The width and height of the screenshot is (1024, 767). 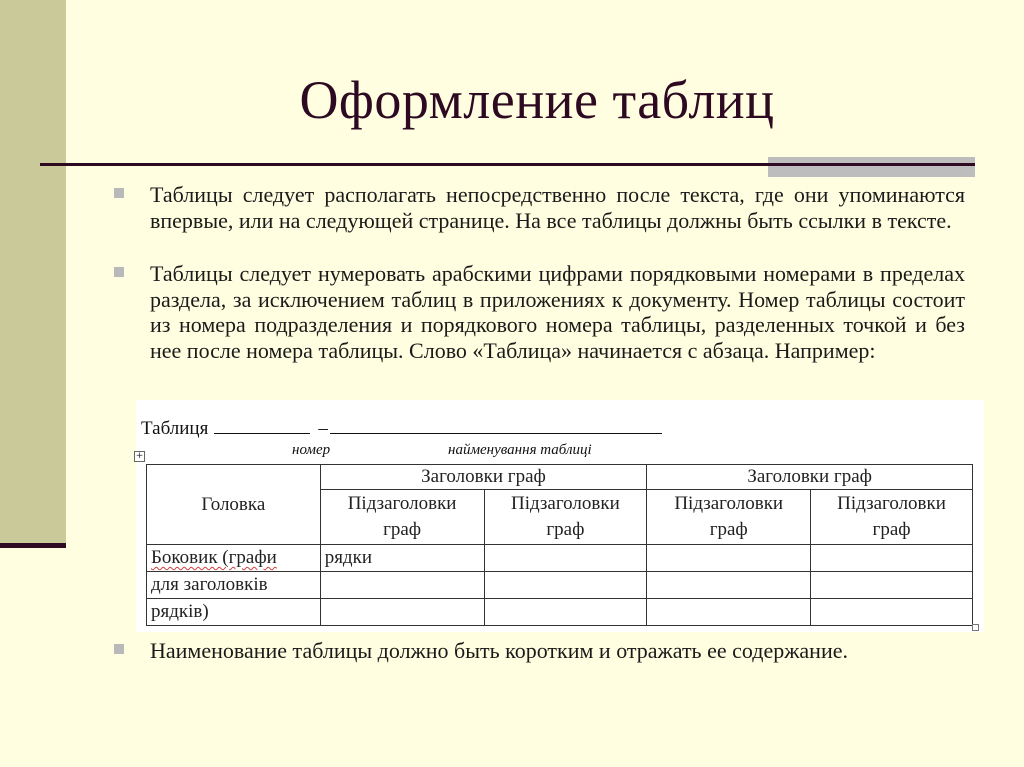 What do you see at coordinates (233, 612) in the screenshot?
I see `stub-cell: рядків)` at bounding box center [233, 612].